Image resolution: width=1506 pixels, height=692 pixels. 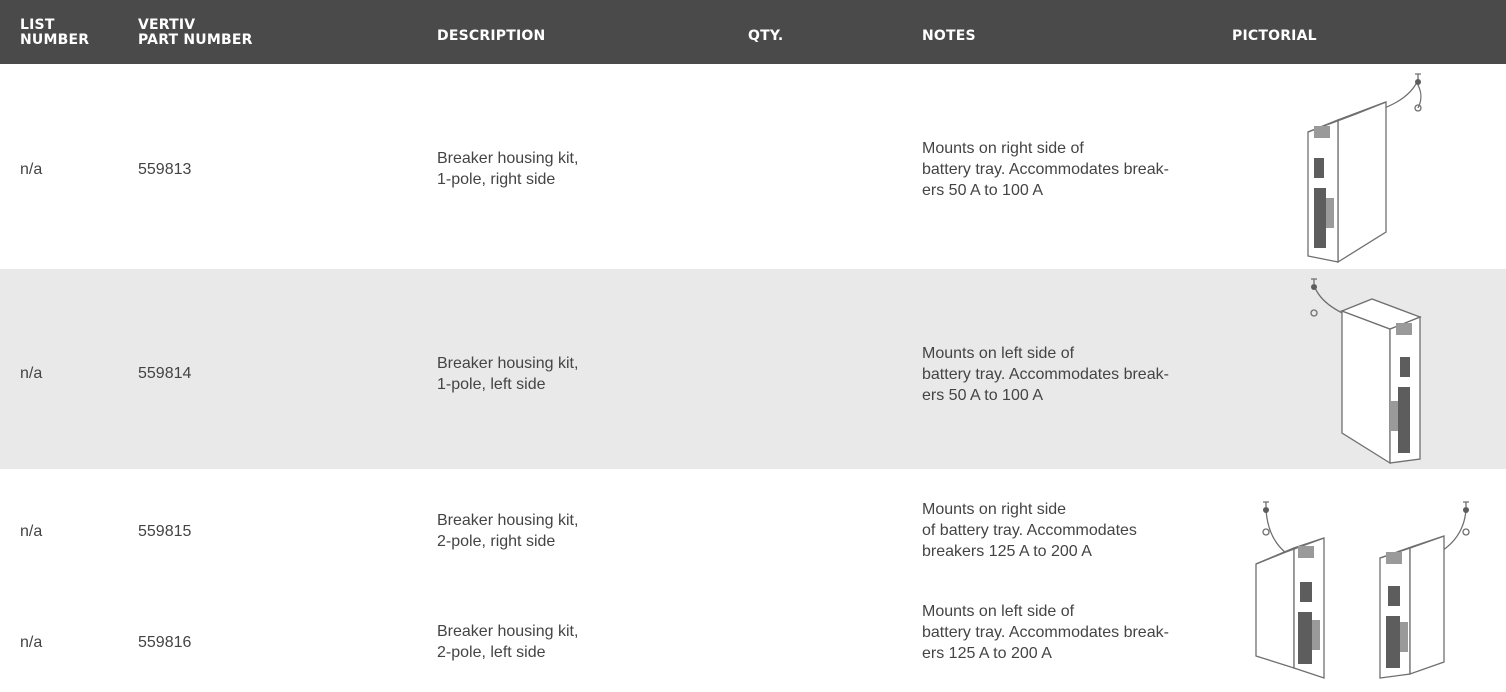 I want to click on header-part-number: VERTIV PART NUMBER, so click(x=195, y=33).